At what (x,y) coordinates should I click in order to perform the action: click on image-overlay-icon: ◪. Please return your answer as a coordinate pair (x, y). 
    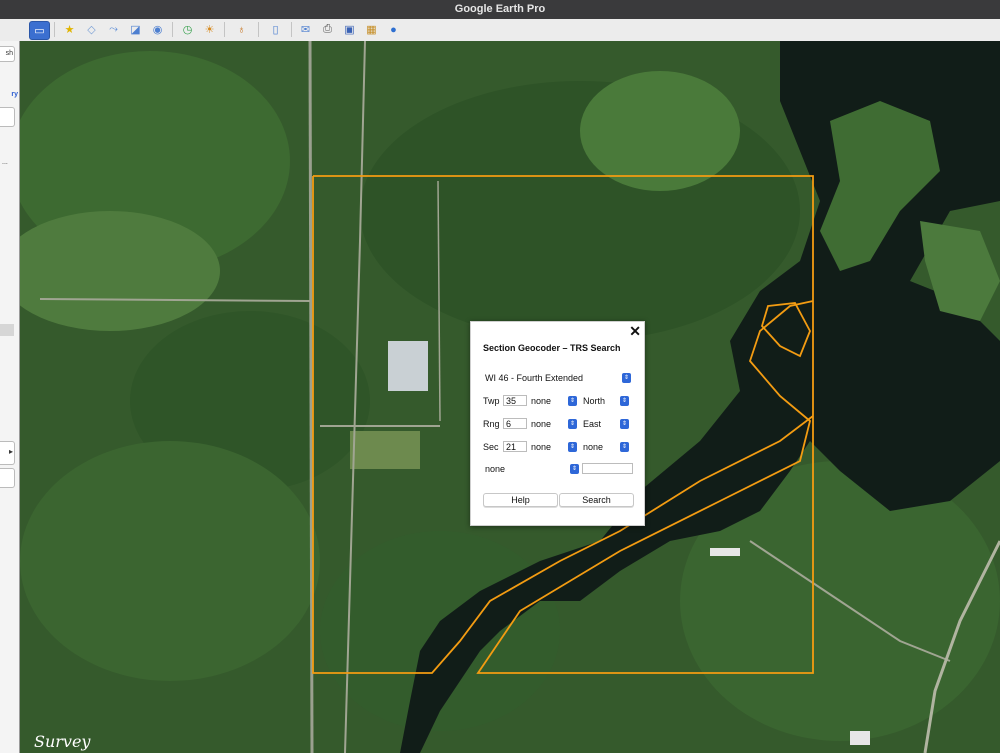
    Looking at the image, I should click on (135, 29).